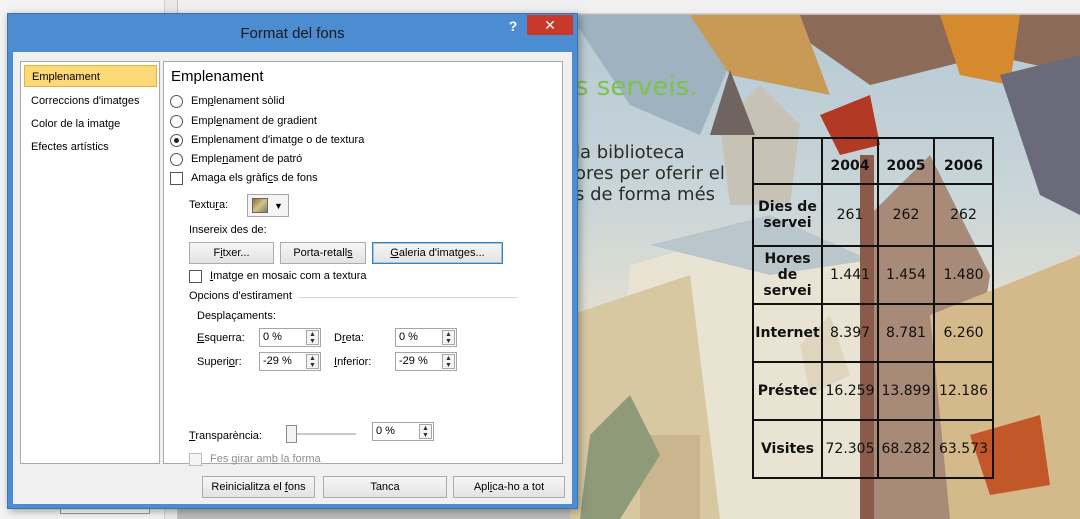 The height and width of the screenshot is (519, 1080). I want to click on offset-top-spinner: -29 % ▲ ▼, so click(290, 361).